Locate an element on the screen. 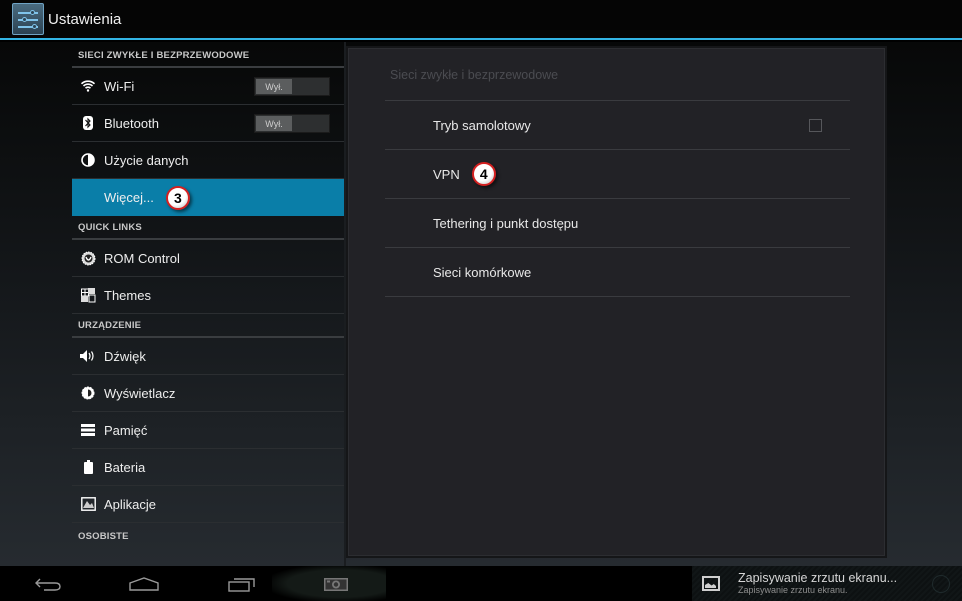 Image resolution: width=962 pixels, height=601 pixels. back-button is located at coordinates (48, 584).